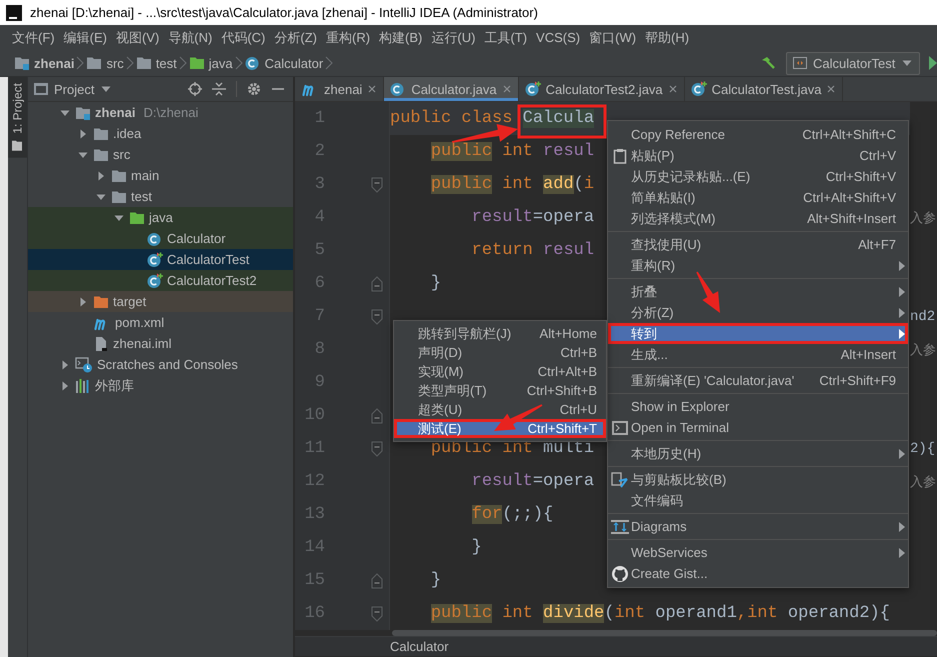  What do you see at coordinates (85, 37) in the screenshot?
I see `menu-item: 编辑(E)` at bounding box center [85, 37].